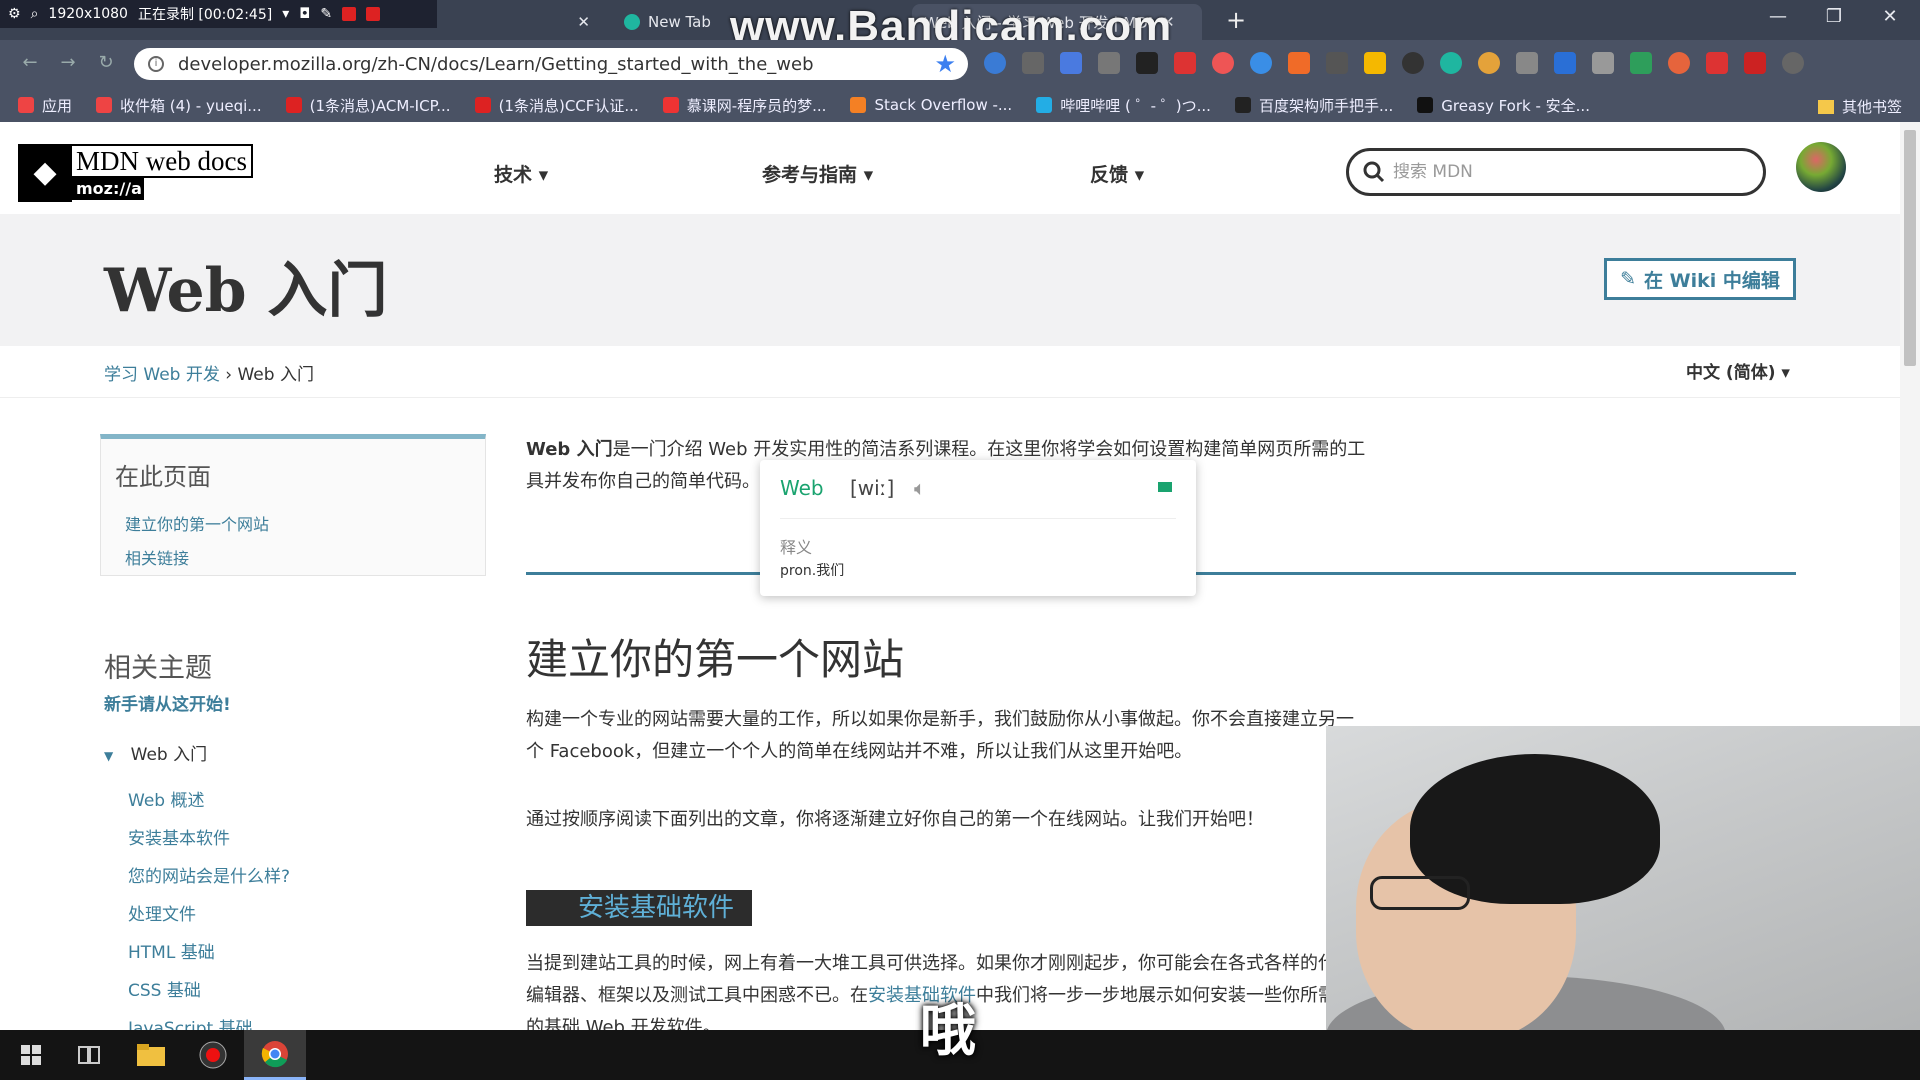 The image size is (1920, 1080). What do you see at coordinates (164, 988) in the screenshot?
I see `sidebar-link-css-basics: CSS 基础` at bounding box center [164, 988].